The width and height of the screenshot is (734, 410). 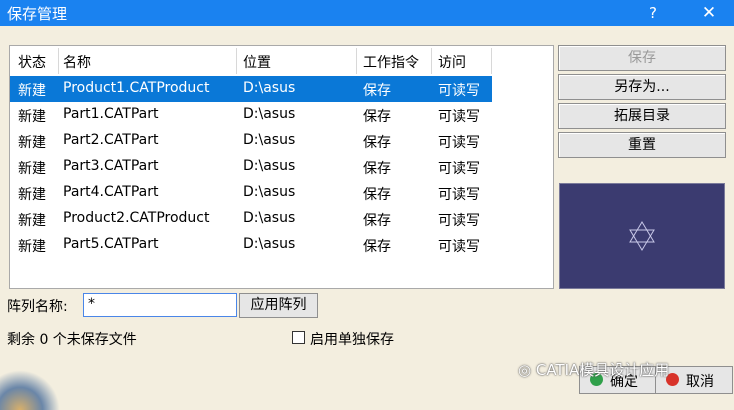 What do you see at coordinates (111, 166) in the screenshot?
I see `cell-name: Part3.CATPart` at bounding box center [111, 166].